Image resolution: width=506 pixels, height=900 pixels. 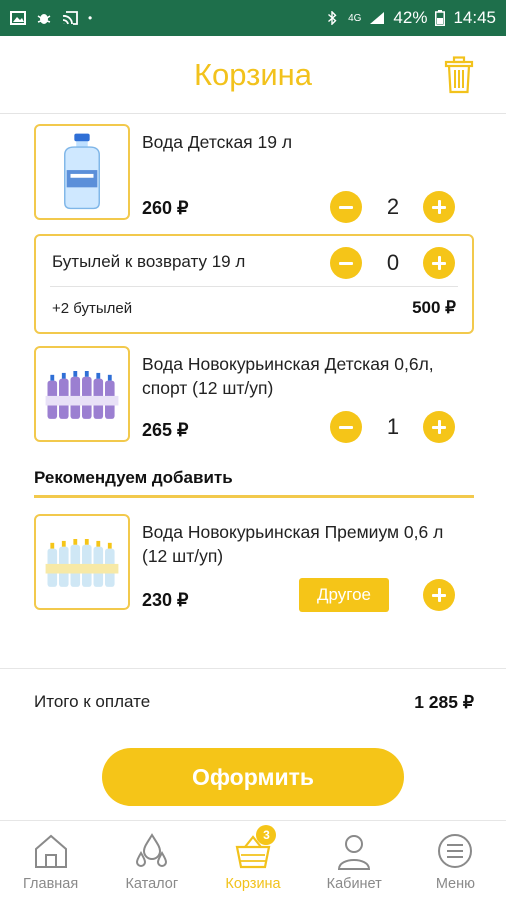 I want to click on other-button: Другое, so click(x=344, y=595).